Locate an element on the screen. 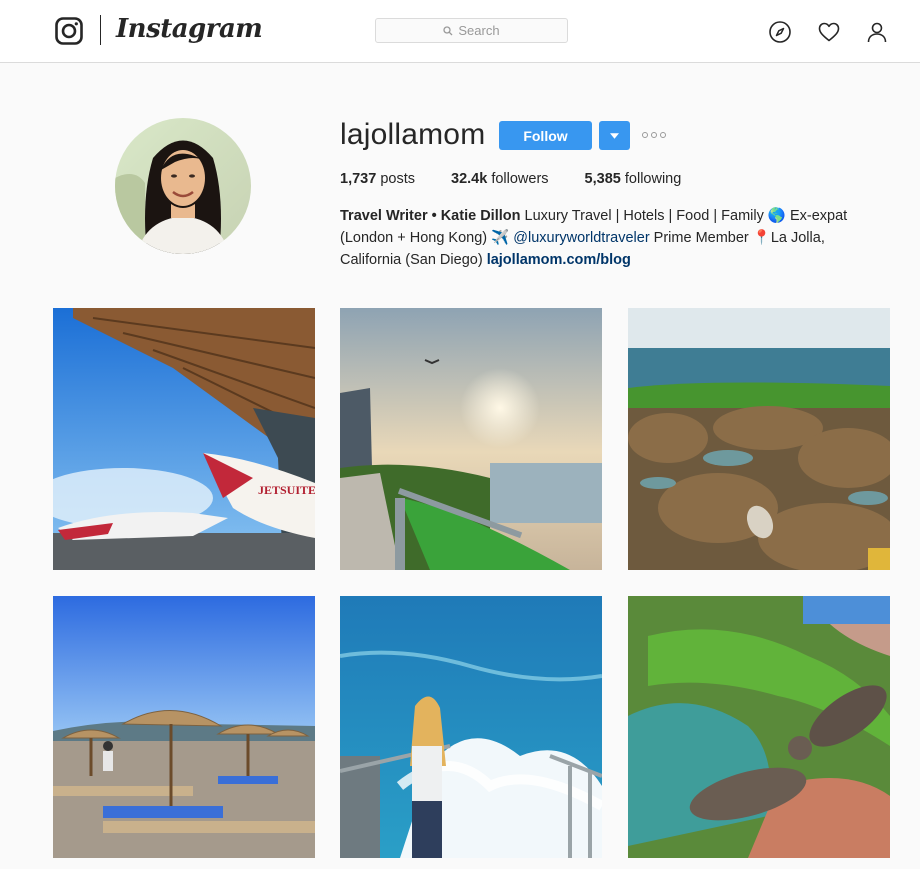 Image resolution: width=920 pixels, height=869 pixels. bio-full-name: Travel Writer • Katie Dillon is located at coordinates (430, 216).